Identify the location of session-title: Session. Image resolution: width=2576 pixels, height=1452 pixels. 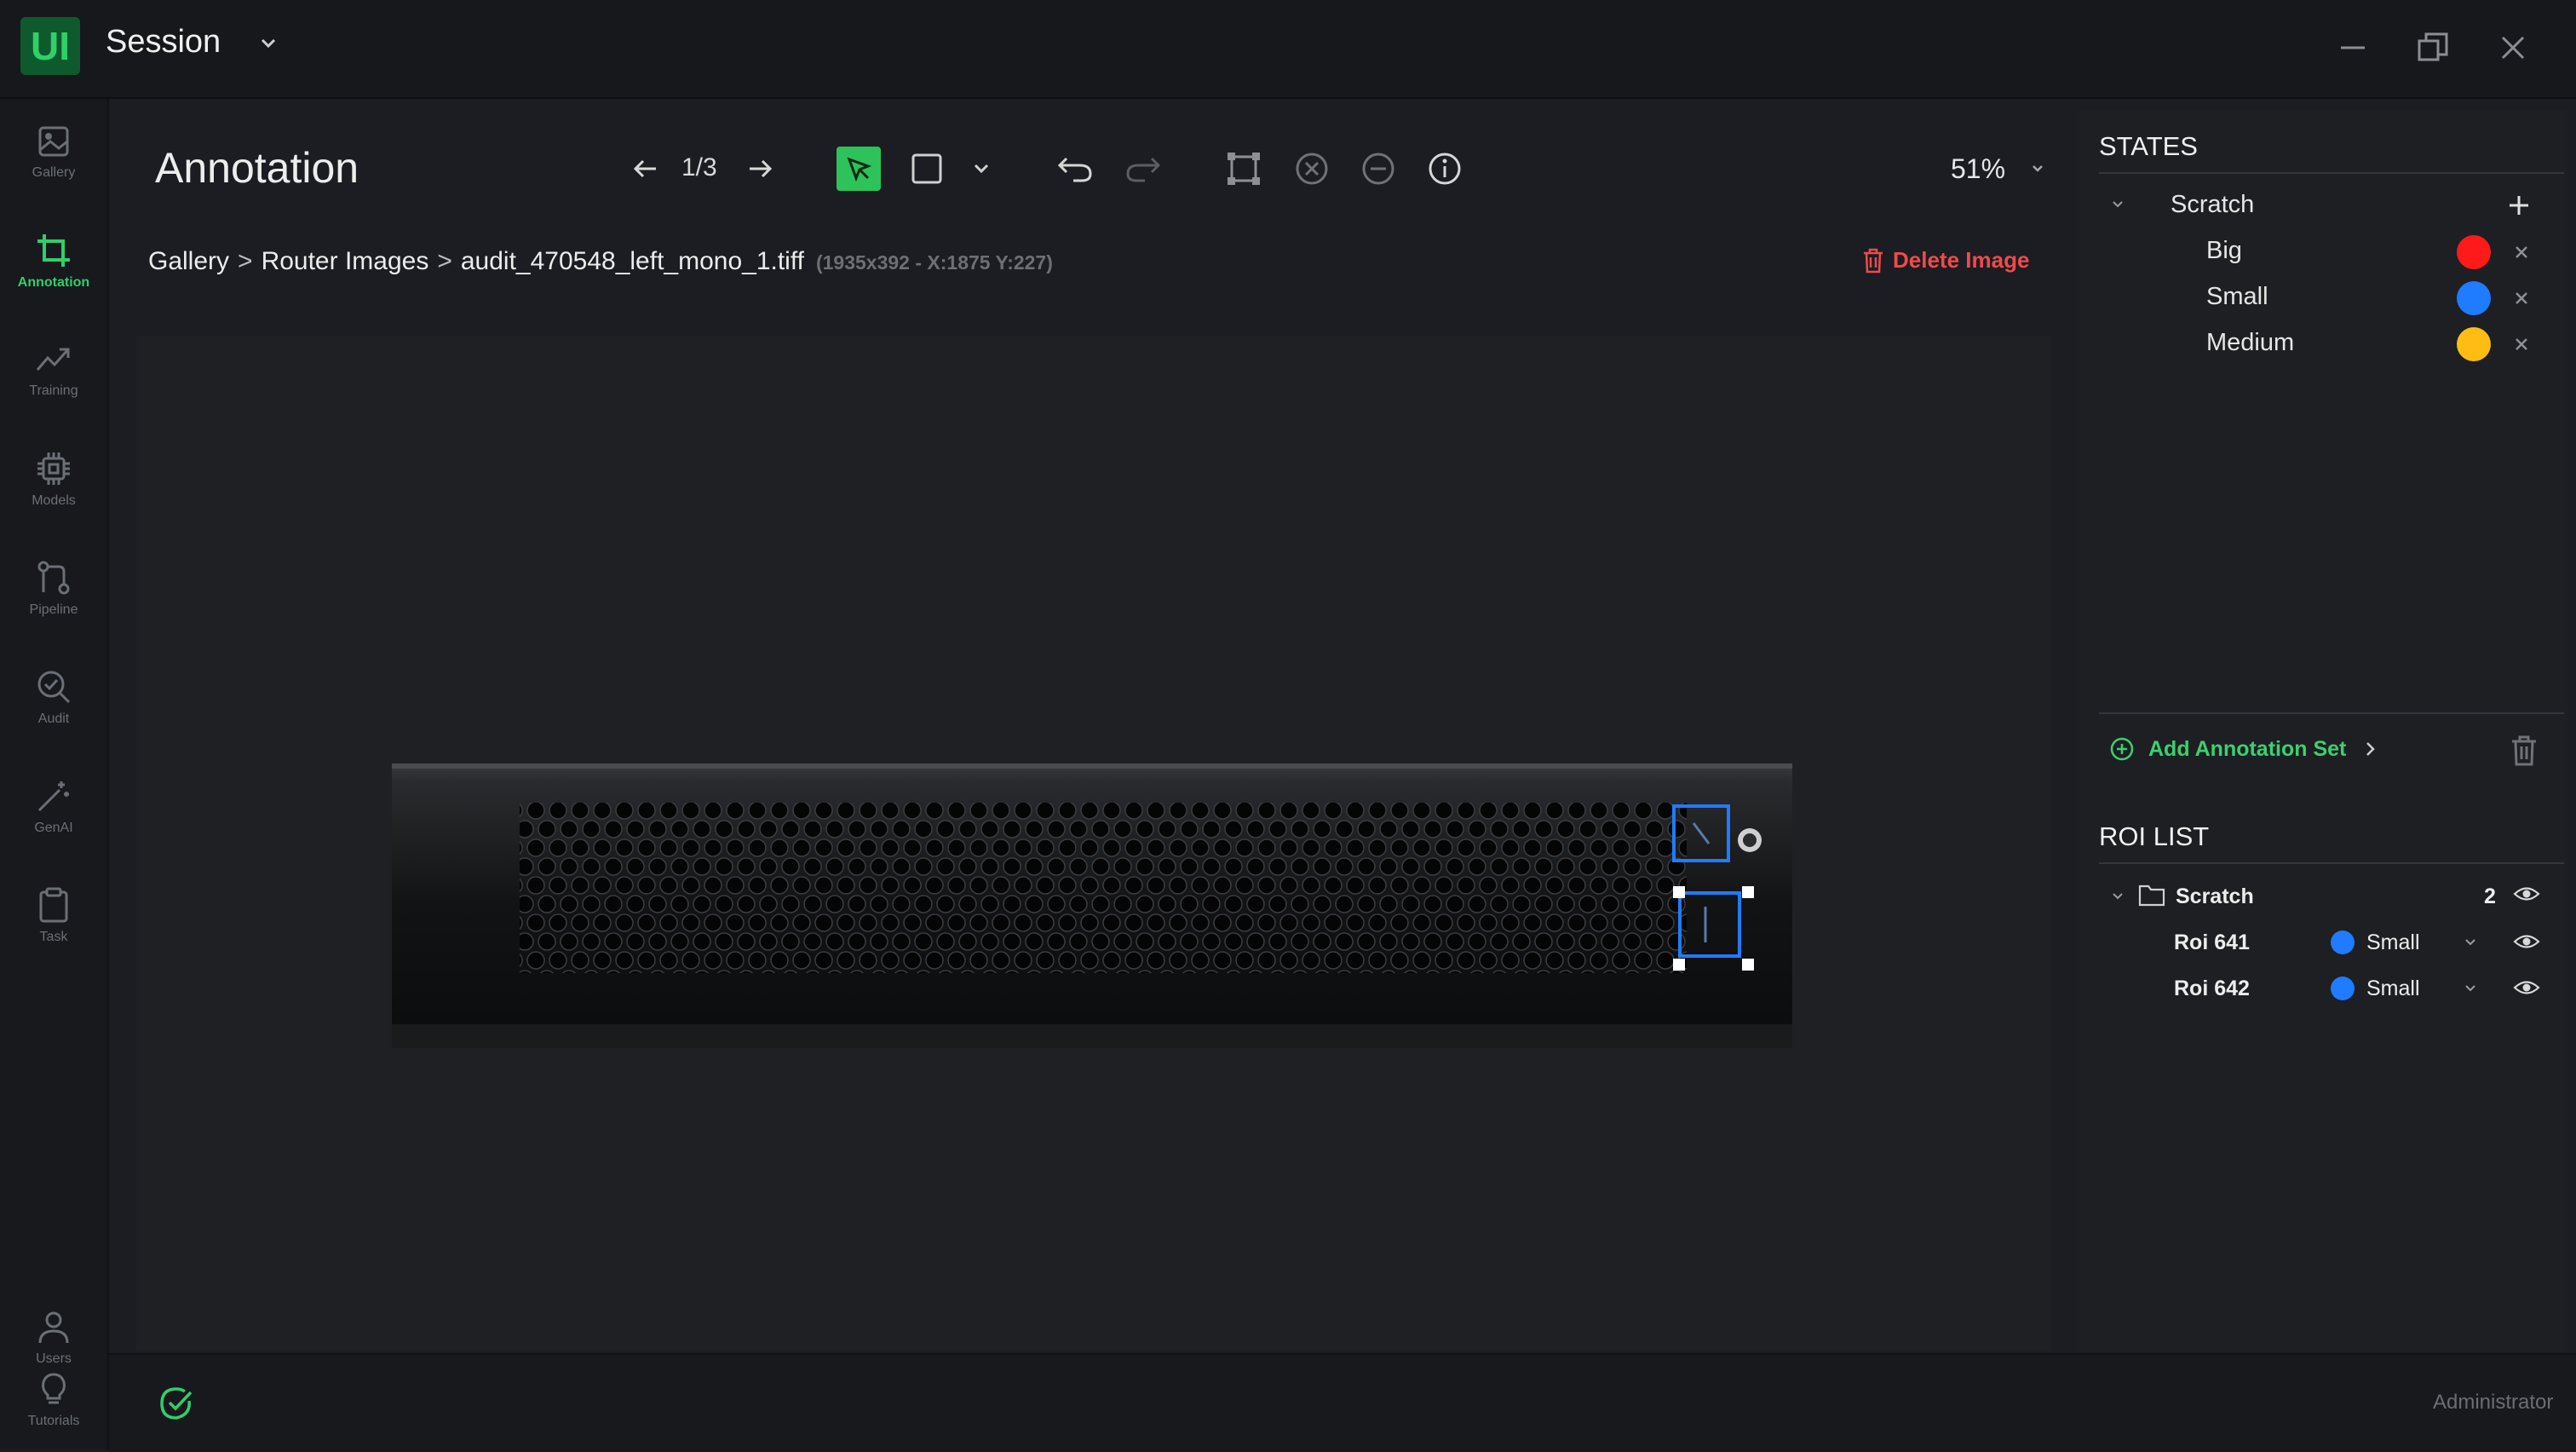
(163, 42).